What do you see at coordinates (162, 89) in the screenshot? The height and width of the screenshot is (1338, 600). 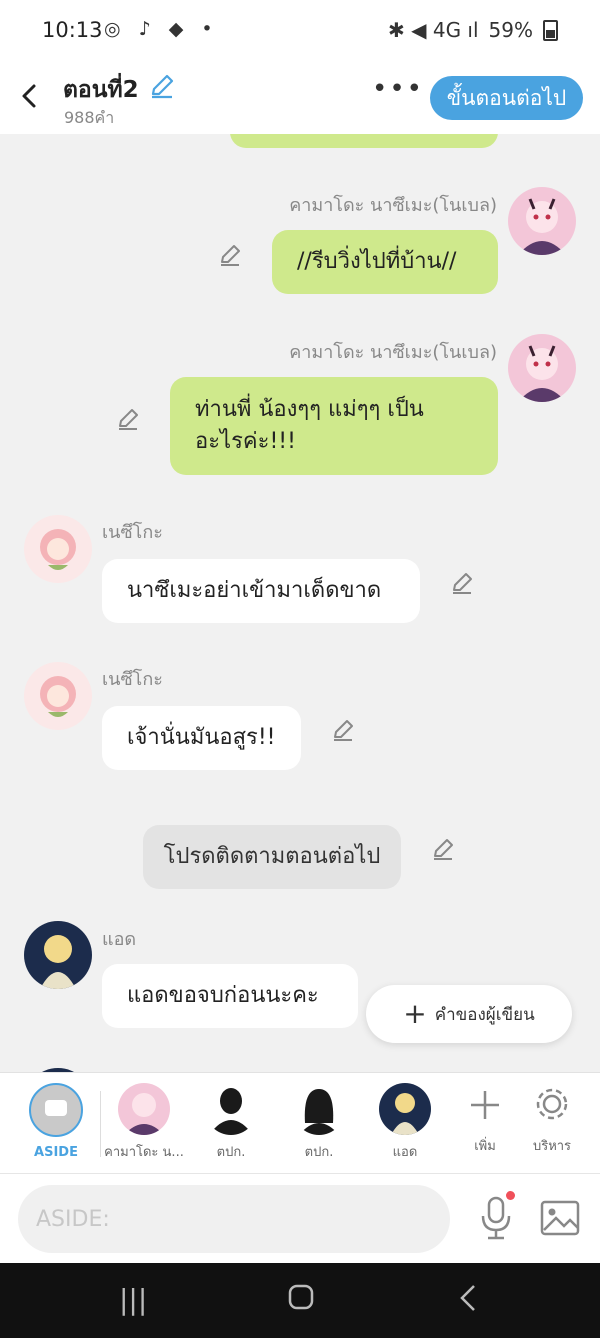 I see `edit-title-icon` at bounding box center [162, 89].